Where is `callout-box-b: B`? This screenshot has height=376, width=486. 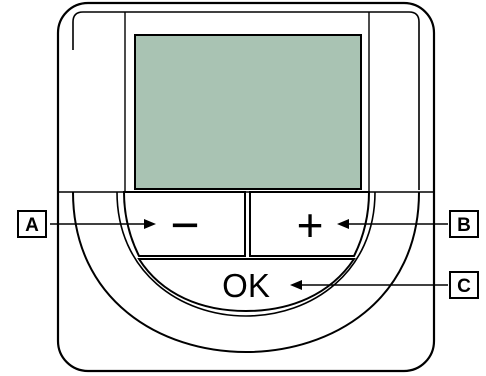
callout-box-b: B is located at coordinates (464, 224).